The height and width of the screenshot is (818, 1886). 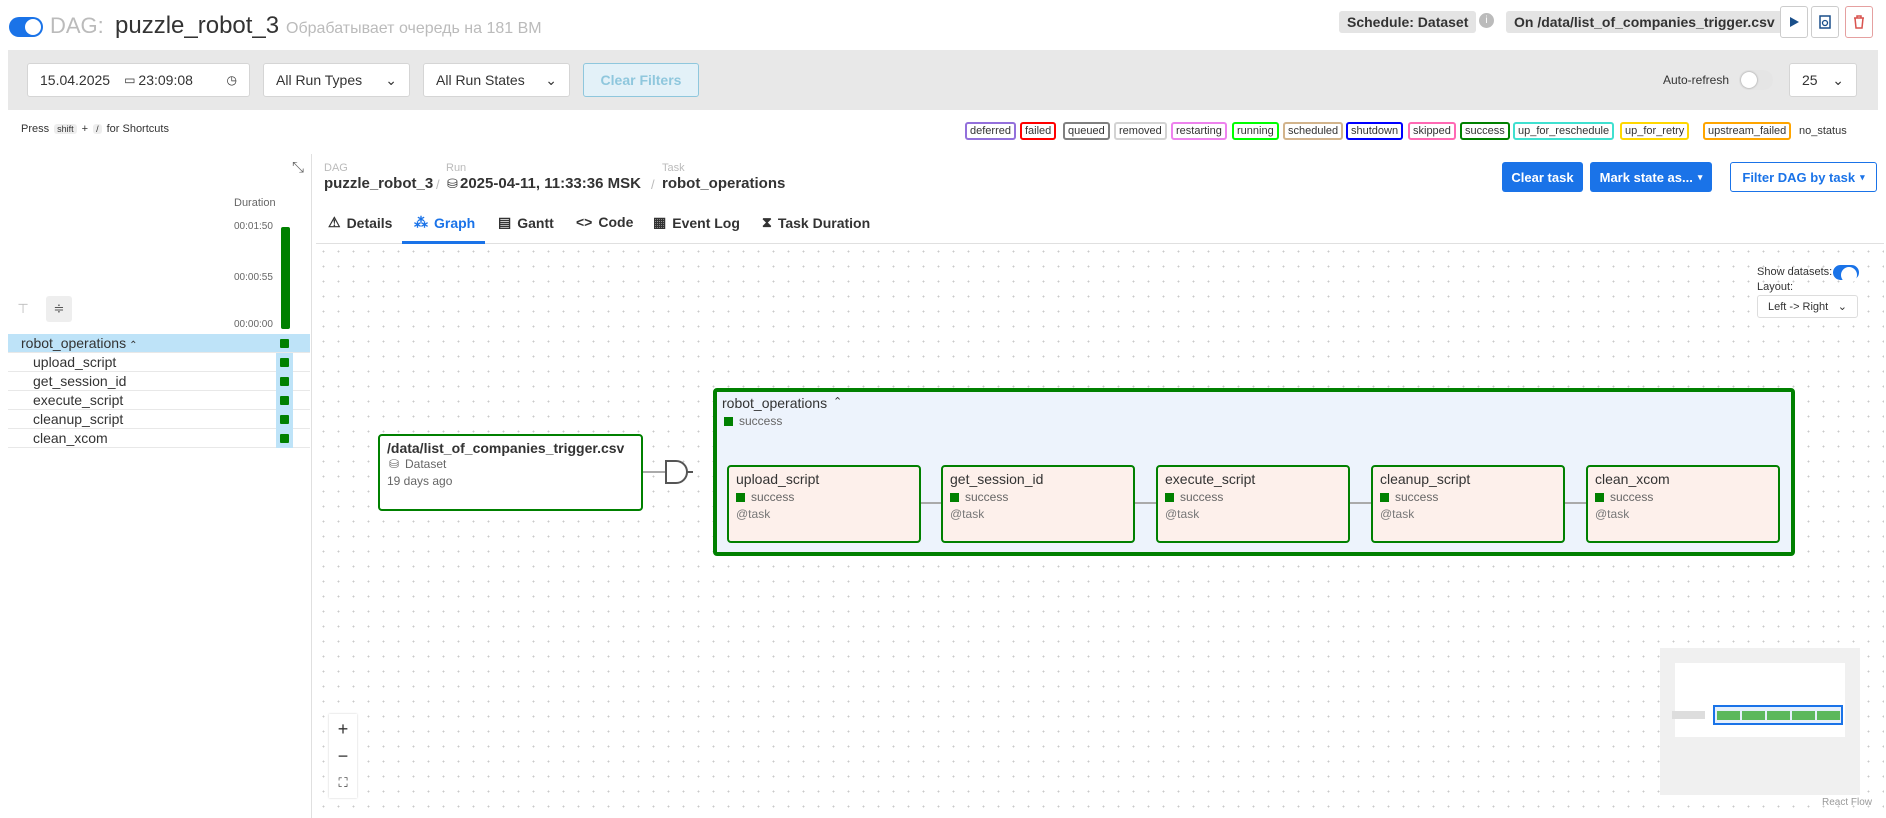 I want to click on minimap-dataset, so click(x=1688, y=715).